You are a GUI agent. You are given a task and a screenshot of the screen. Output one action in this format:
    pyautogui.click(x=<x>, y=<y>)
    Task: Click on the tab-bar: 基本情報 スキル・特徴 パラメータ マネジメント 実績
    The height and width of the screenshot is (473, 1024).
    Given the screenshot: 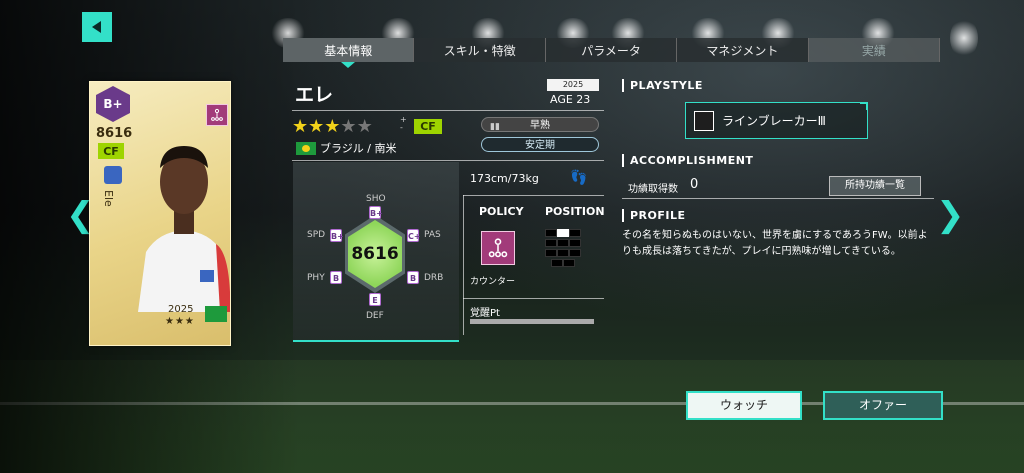 What is the action you would take?
    pyautogui.click(x=612, y=50)
    